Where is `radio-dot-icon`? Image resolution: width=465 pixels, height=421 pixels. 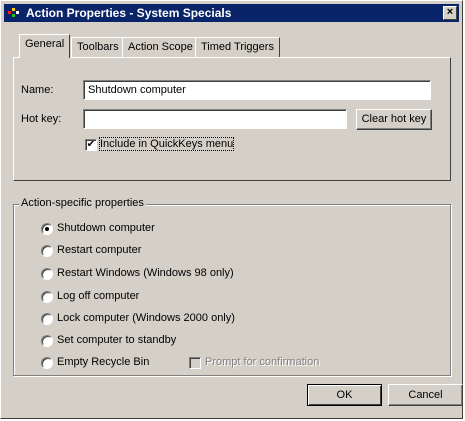 radio-dot-icon is located at coordinates (47, 229).